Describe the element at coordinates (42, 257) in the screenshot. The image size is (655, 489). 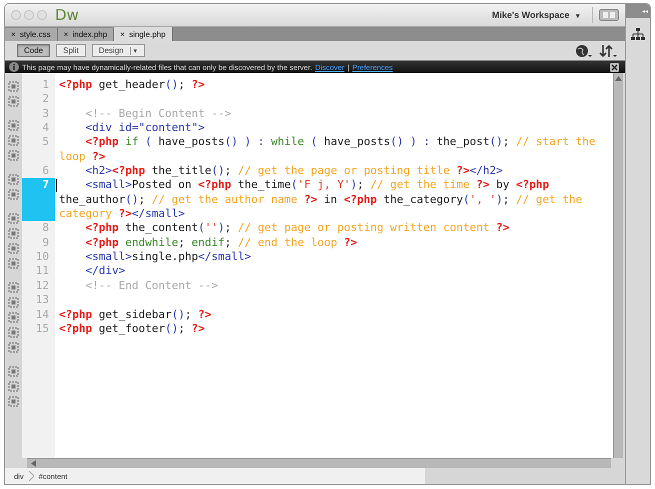
I see `line-number: 10` at that location.